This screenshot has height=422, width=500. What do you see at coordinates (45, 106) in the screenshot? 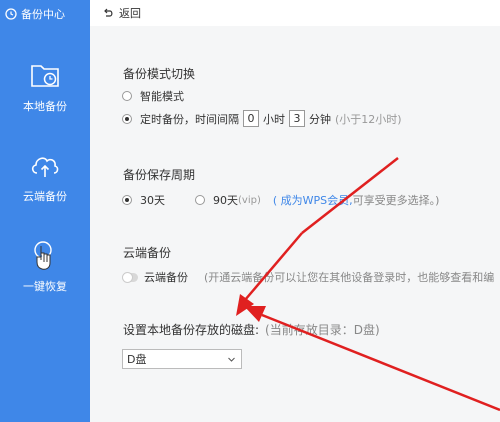
I see `sidebar-item-label: 本地备份` at bounding box center [45, 106].